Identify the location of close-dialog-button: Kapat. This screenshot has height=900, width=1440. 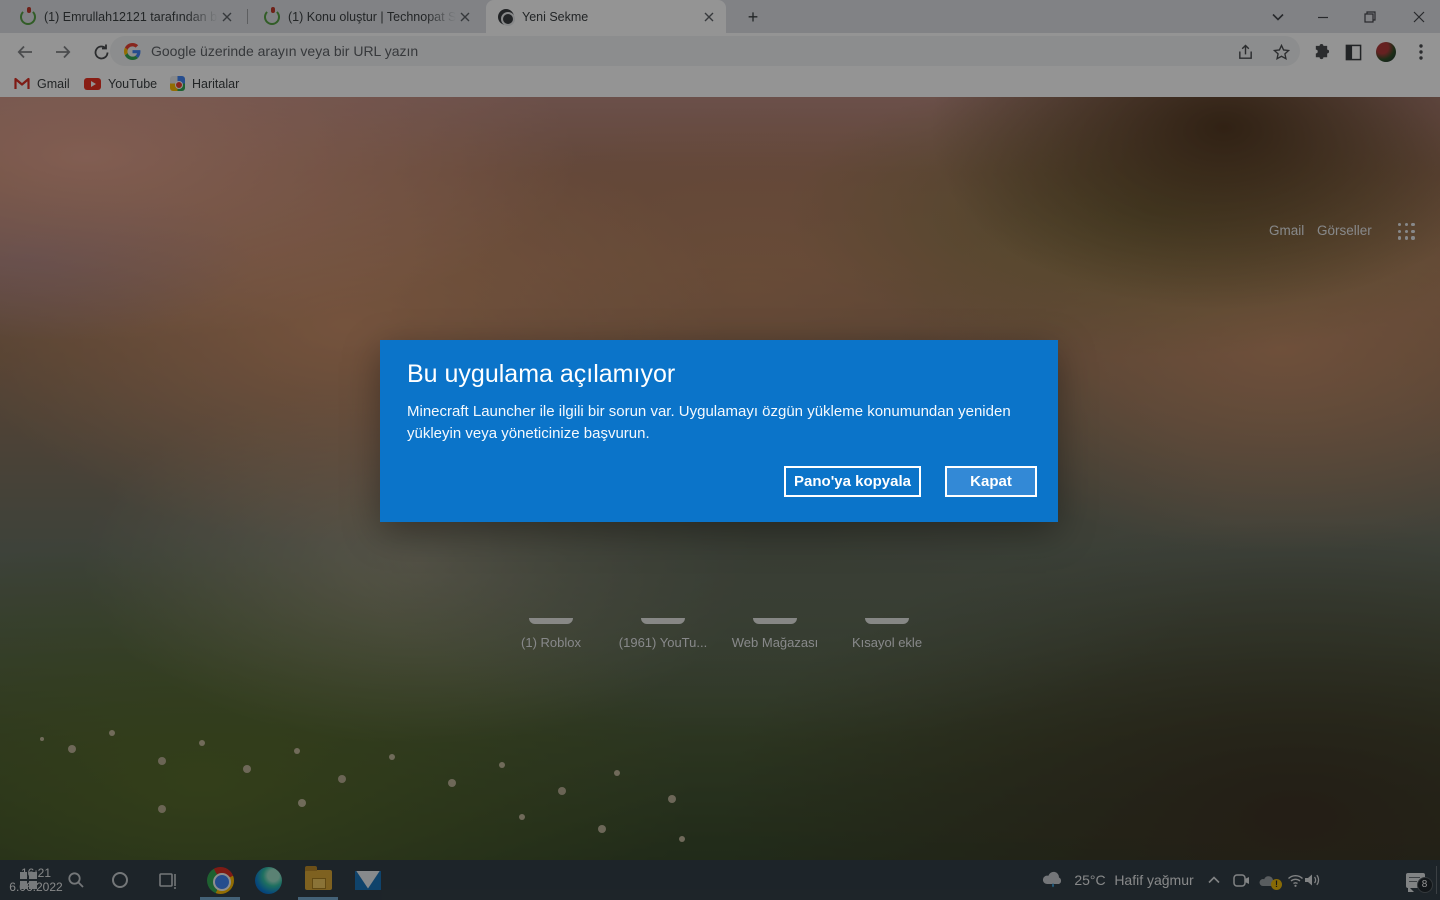
(991, 481).